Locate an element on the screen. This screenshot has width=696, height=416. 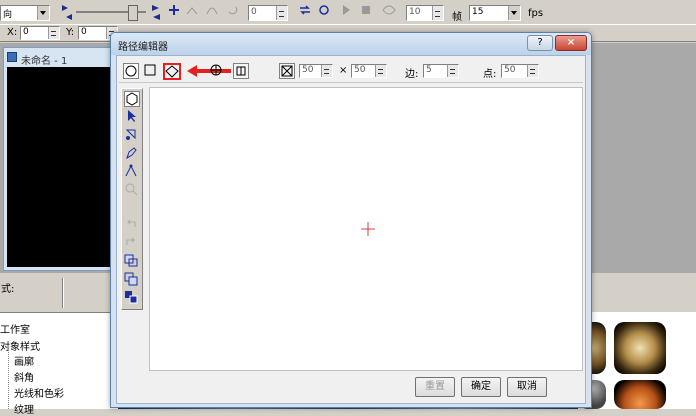
grid-toggle-button is located at coordinates (241, 71).